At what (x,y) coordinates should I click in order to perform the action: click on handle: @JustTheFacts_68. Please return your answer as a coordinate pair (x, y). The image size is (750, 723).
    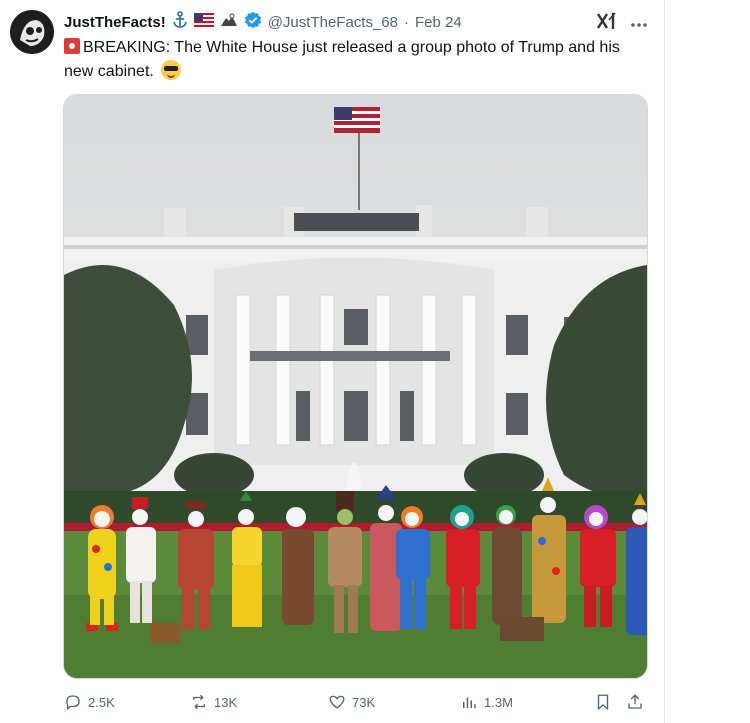
    Looking at the image, I should click on (333, 22).